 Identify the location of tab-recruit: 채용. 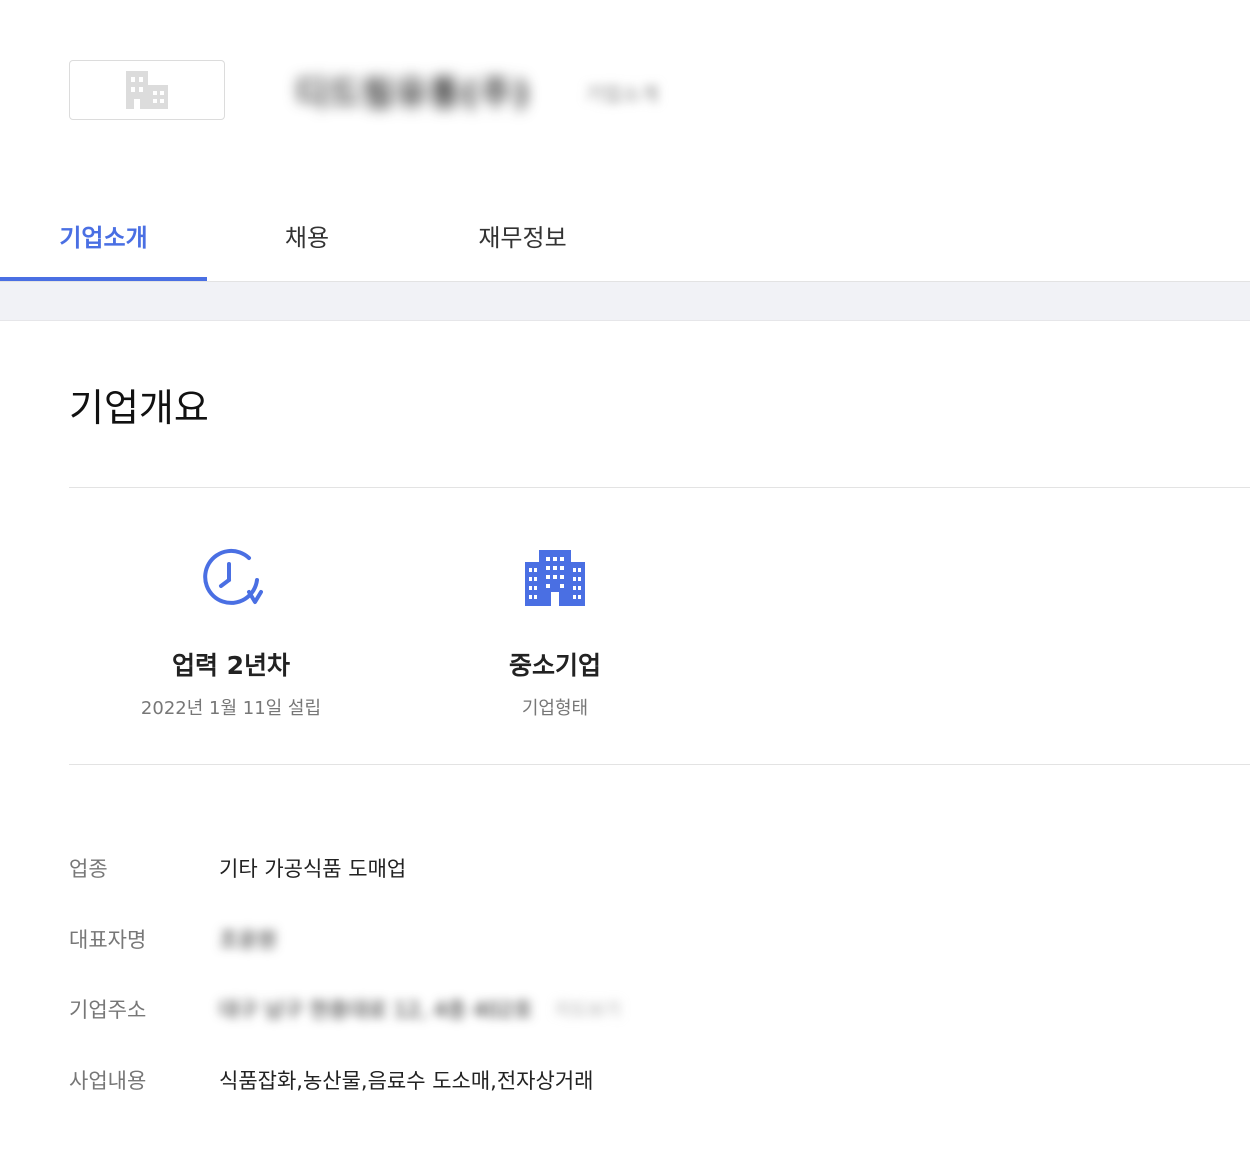
(307, 235).